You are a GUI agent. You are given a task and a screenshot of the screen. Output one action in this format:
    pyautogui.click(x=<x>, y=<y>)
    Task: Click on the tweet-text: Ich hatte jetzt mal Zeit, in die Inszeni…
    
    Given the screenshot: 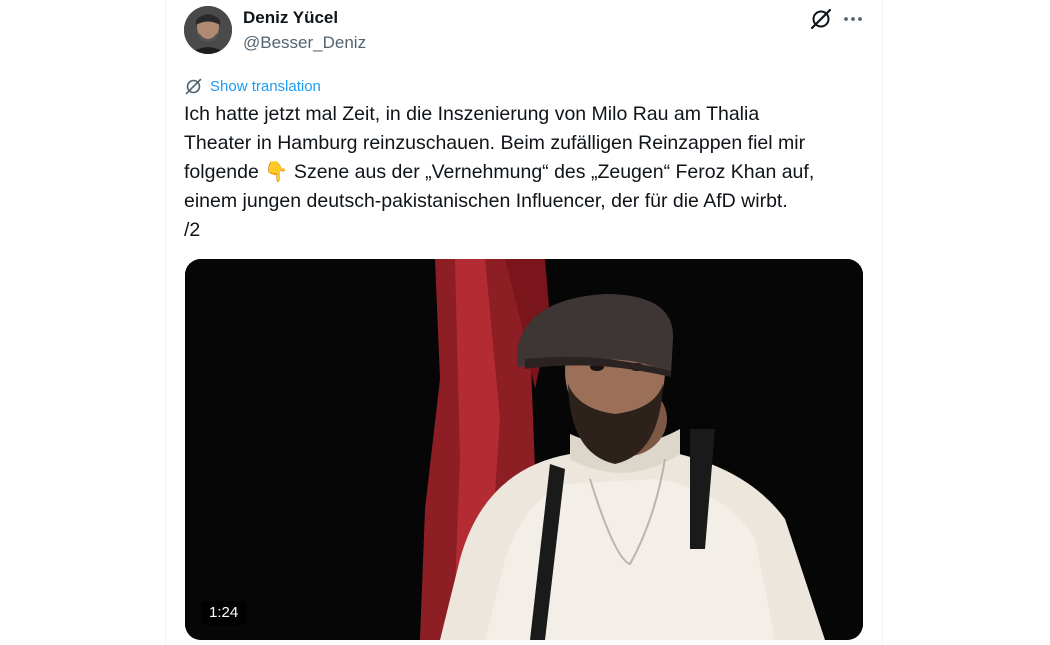 What is the action you would take?
    pyautogui.click(x=499, y=172)
    